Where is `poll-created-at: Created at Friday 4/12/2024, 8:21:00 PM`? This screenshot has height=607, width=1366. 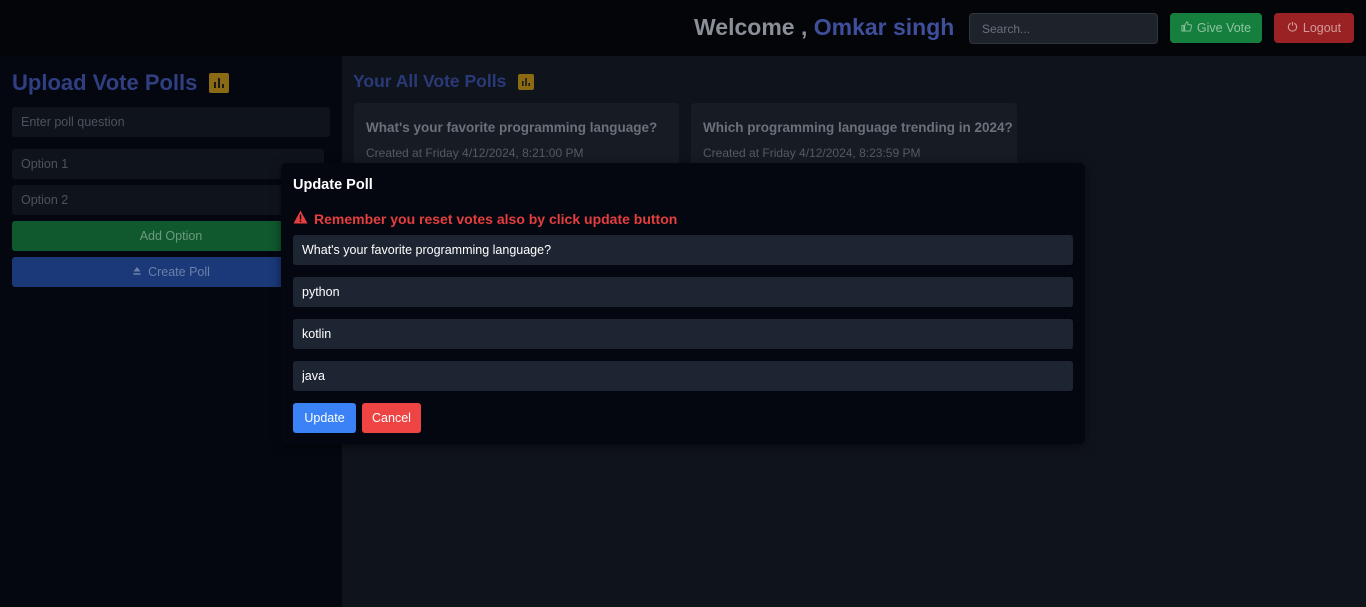
poll-created-at: Created at Friday 4/12/2024, 8:21:00 PM is located at coordinates (475, 153).